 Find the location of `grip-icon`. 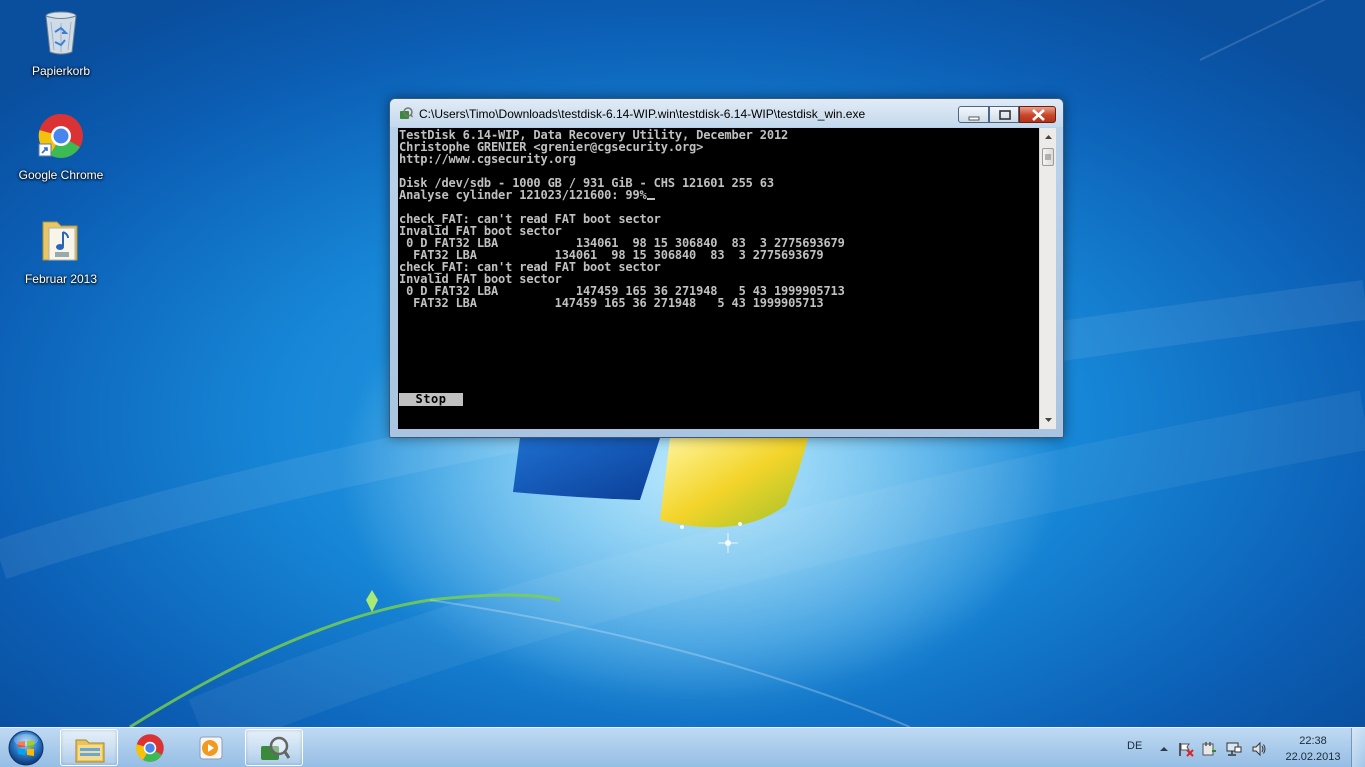

grip-icon is located at coordinates (1048, 157).